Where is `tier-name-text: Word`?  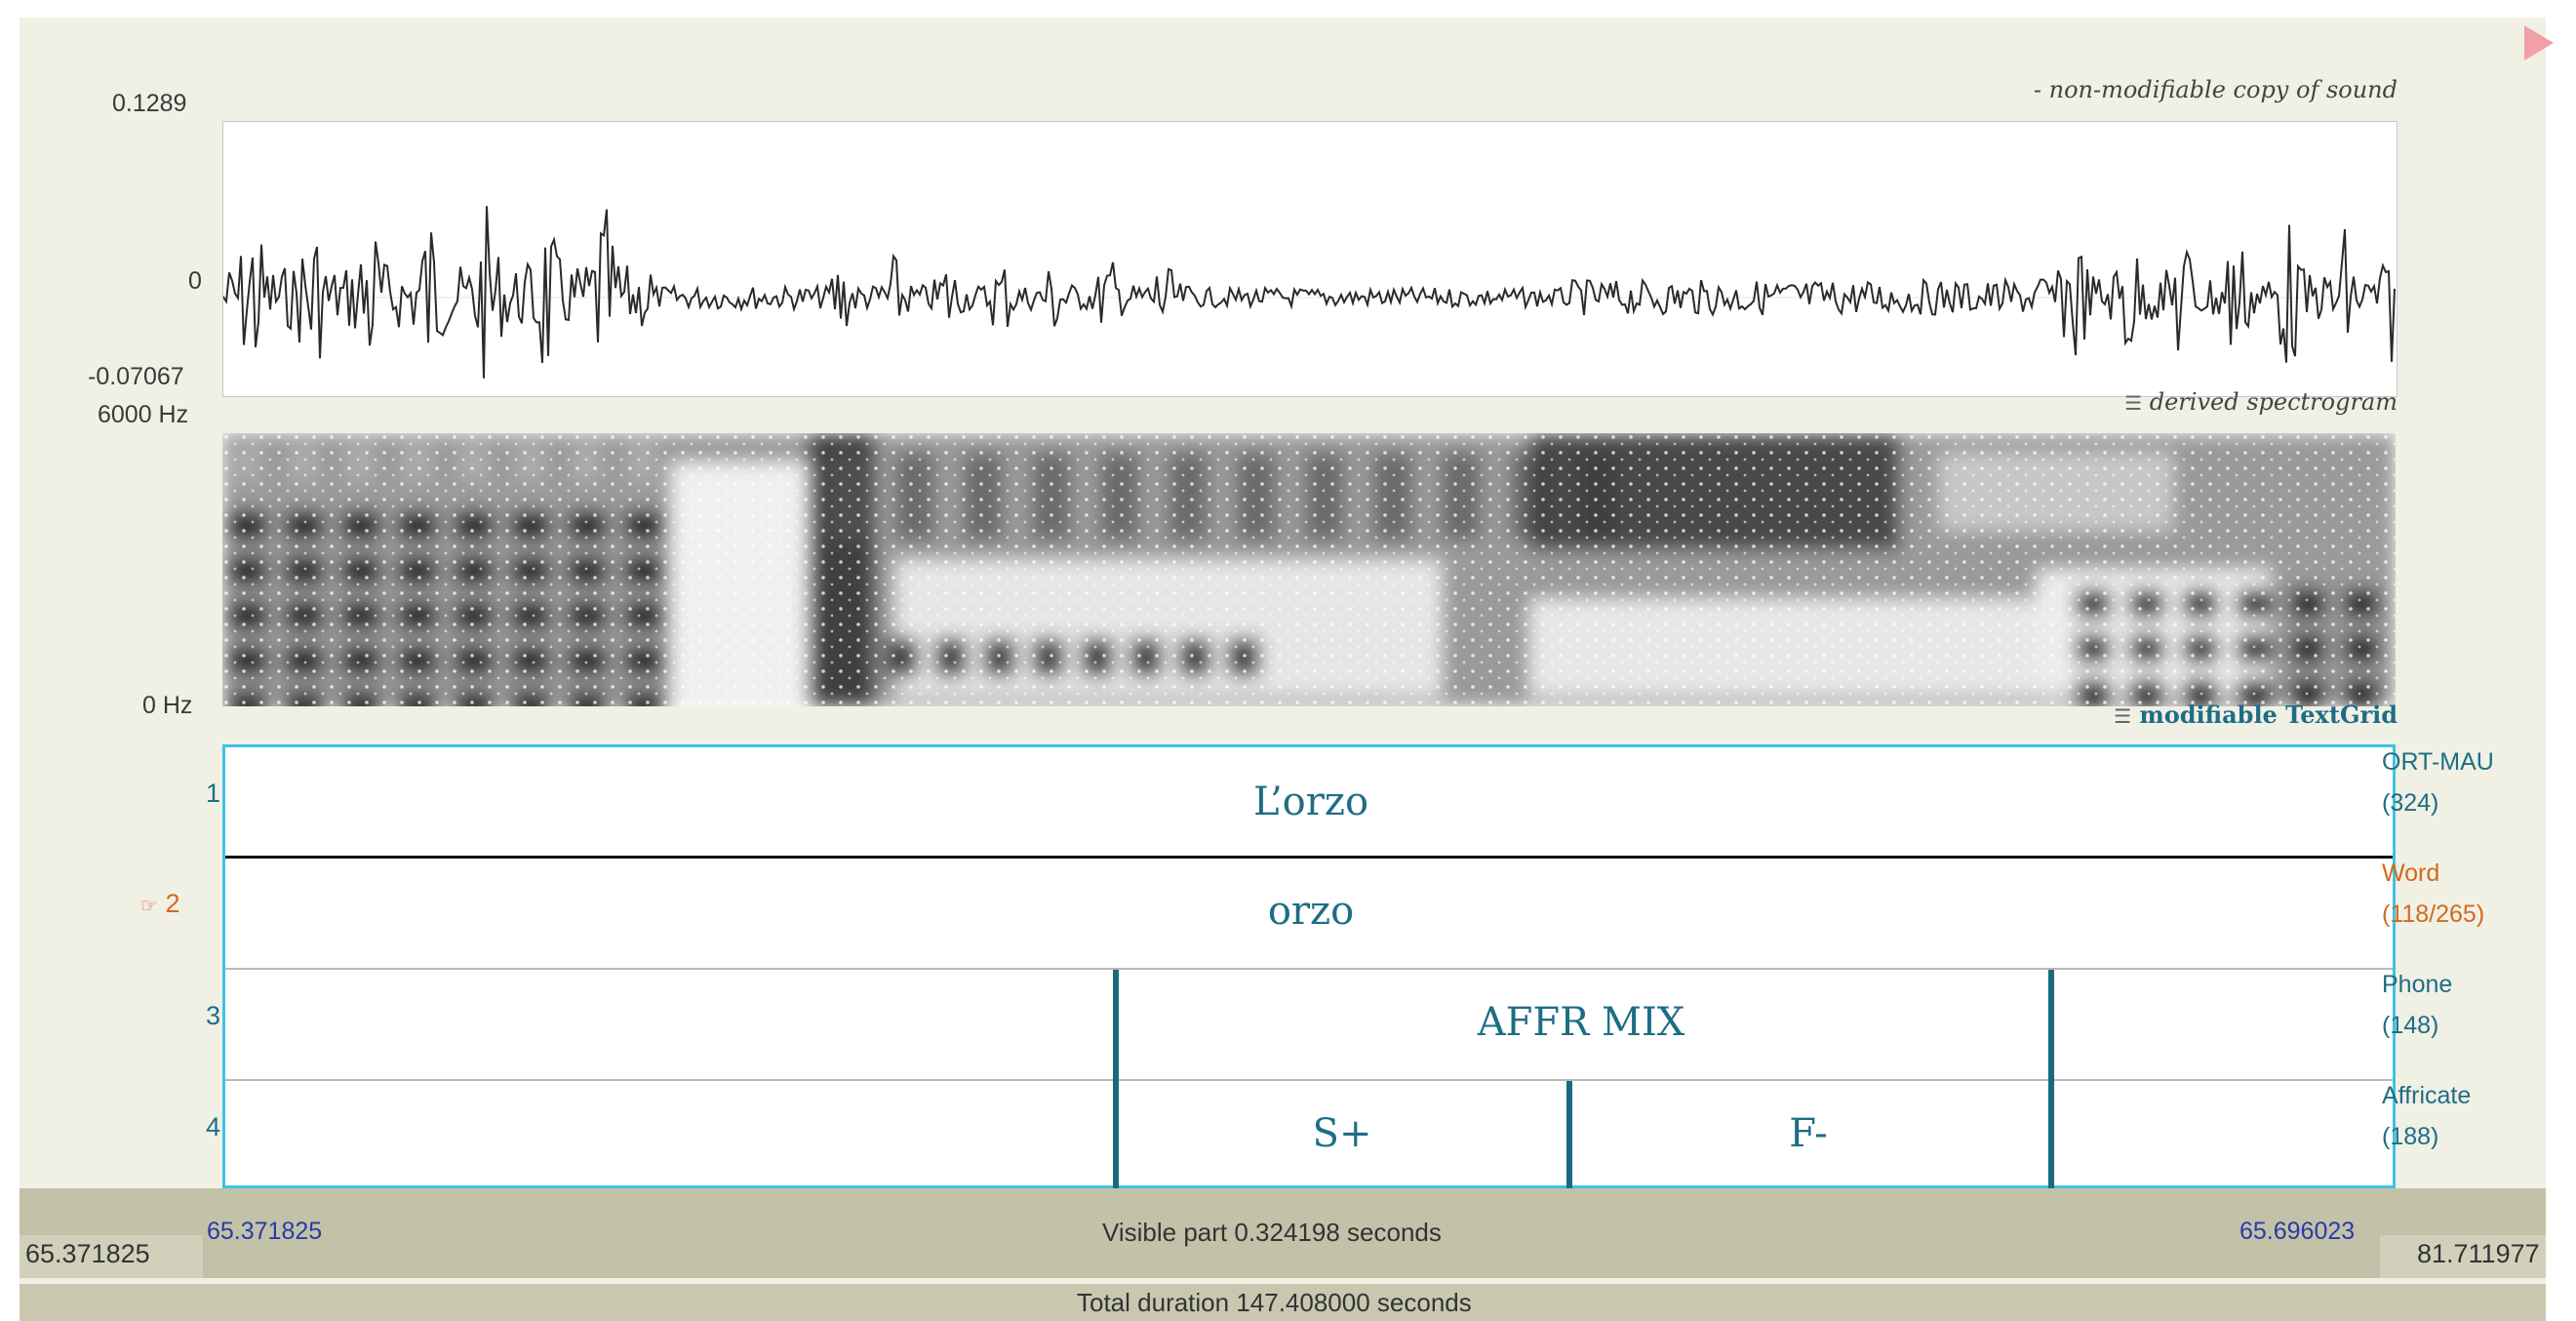 tier-name-text: Word is located at coordinates (2411, 873).